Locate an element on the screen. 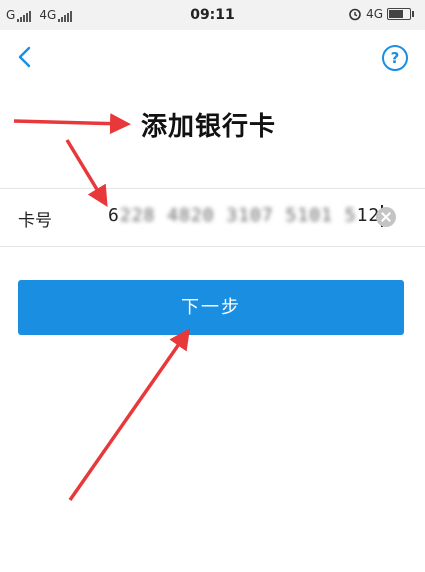 This screenshot has height=572, width=425. status-right: 4G is located at coordinates (381, 14).